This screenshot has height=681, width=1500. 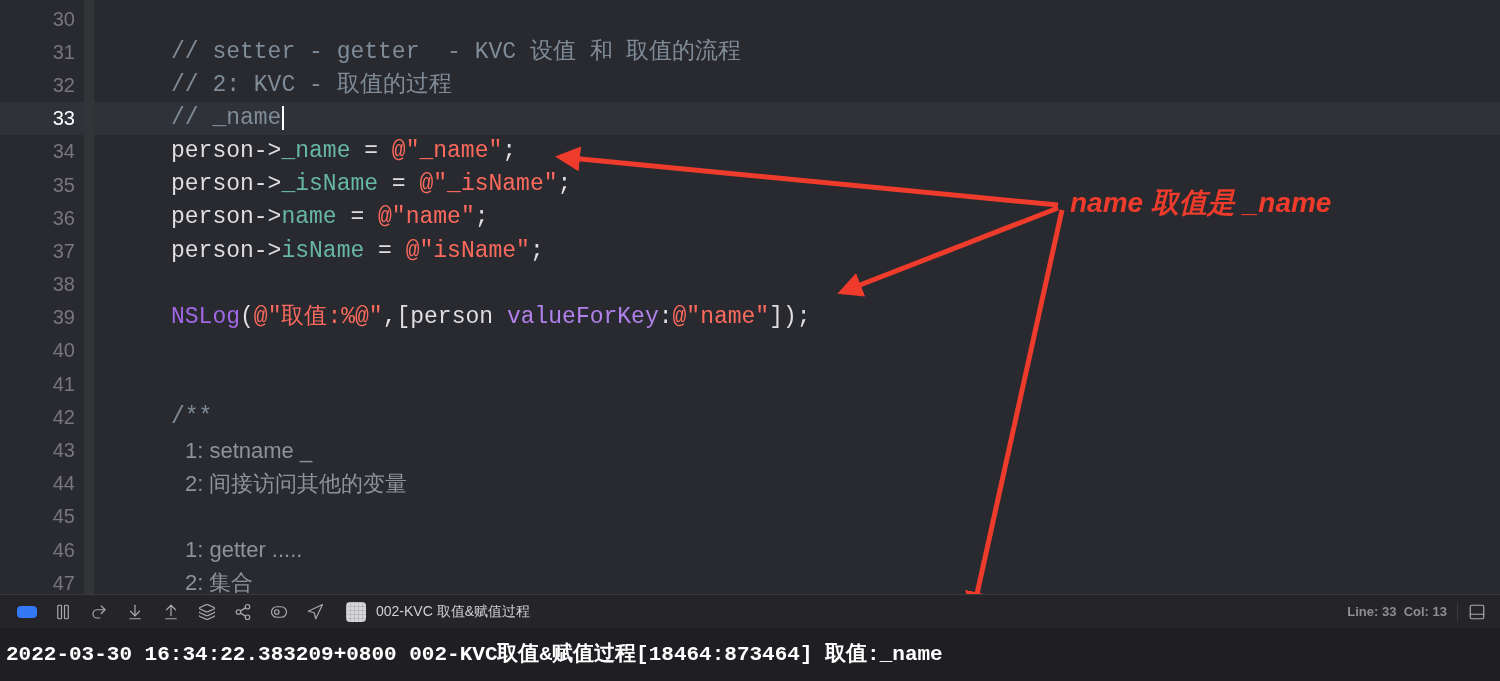 What do you see at coordinates (63, 52) in the screenshot?
I see `line-number: 31` at bounding box center [63, 52].